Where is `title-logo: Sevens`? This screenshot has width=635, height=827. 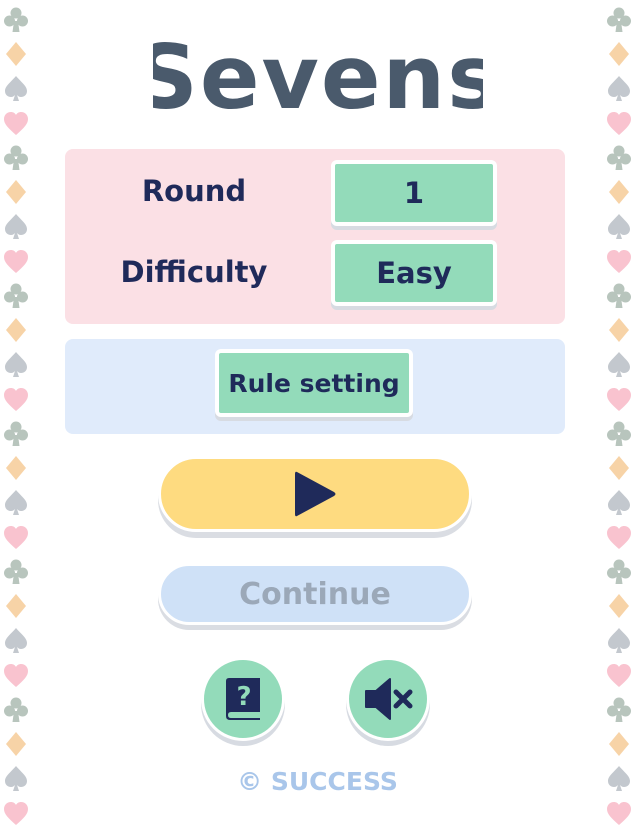
title-logo: Sevens is located at coordinates (318, 76).